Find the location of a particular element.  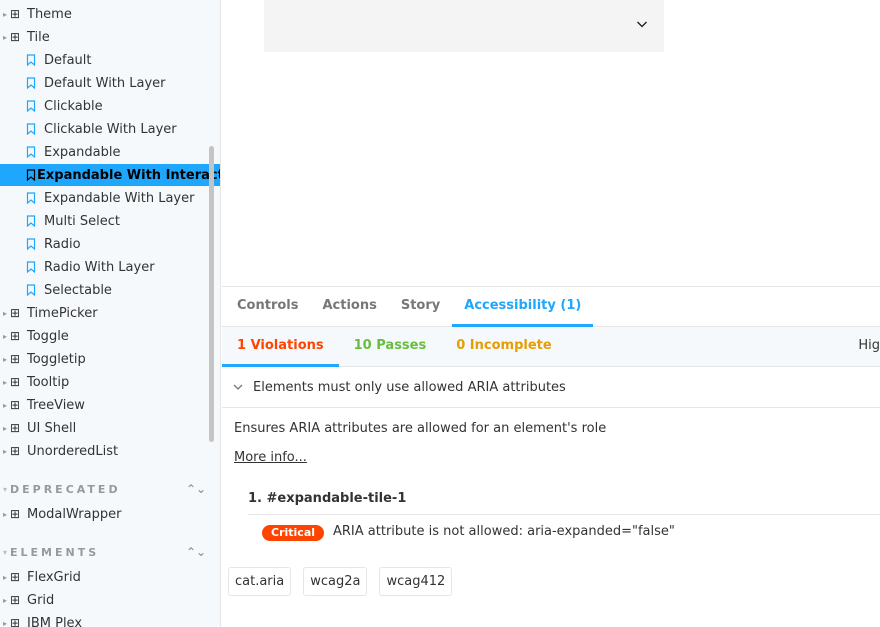

tab-accessibility: Accessibility (1) is located at coordinates (523, 307).